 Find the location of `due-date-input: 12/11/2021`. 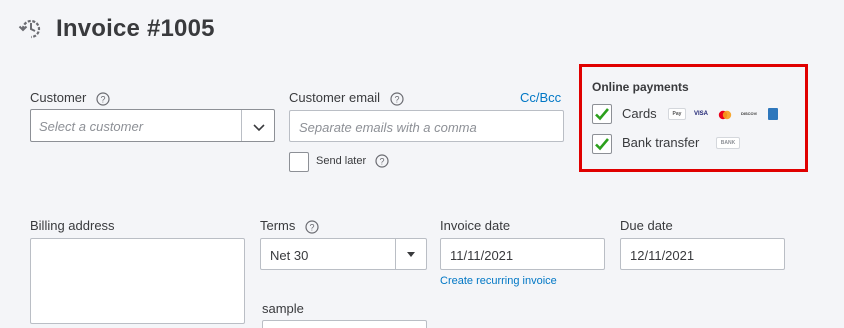

due-date-input: 12/11/2021 is located at coordinates (702, 254).